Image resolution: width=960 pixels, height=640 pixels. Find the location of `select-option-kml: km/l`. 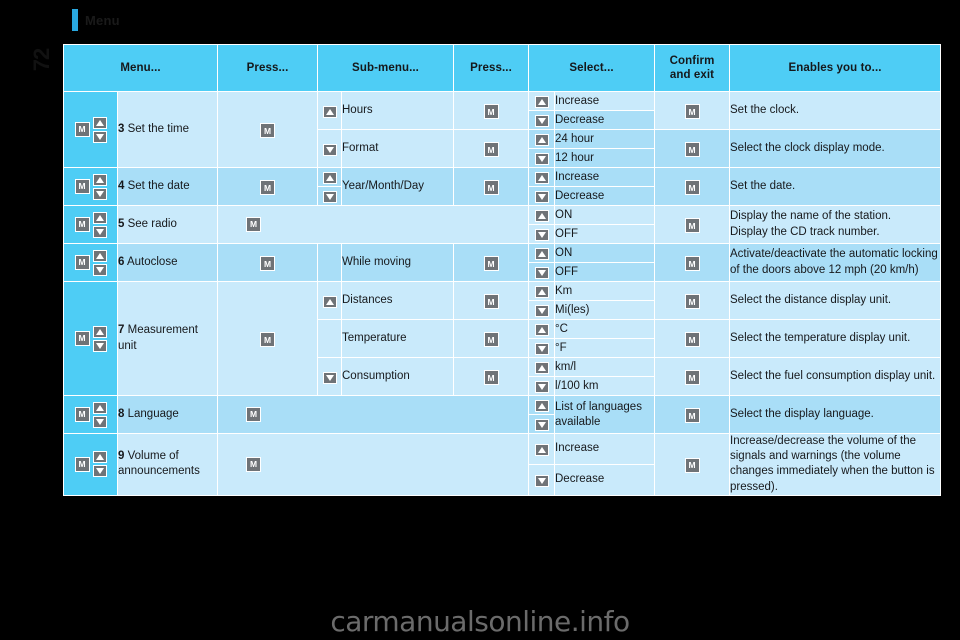

select-option-kml: km/l is located at coordinates (604, 367).